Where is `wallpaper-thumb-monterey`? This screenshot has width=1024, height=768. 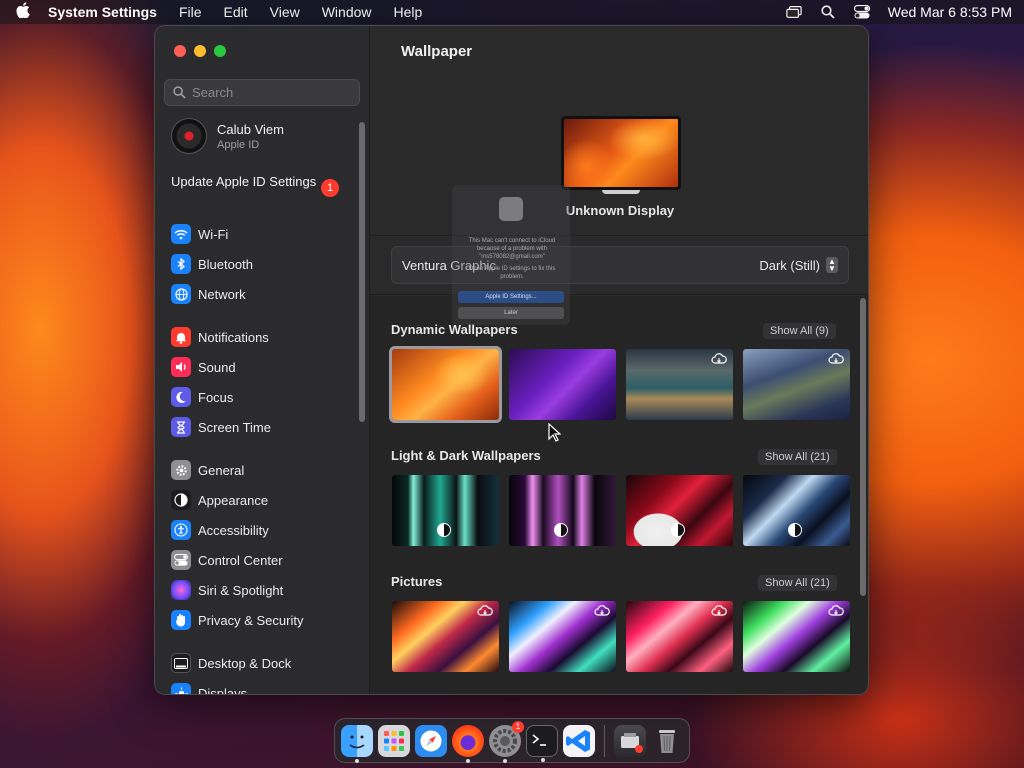 wallpaper-thumb-monterey is located at coordinates (562, 384).